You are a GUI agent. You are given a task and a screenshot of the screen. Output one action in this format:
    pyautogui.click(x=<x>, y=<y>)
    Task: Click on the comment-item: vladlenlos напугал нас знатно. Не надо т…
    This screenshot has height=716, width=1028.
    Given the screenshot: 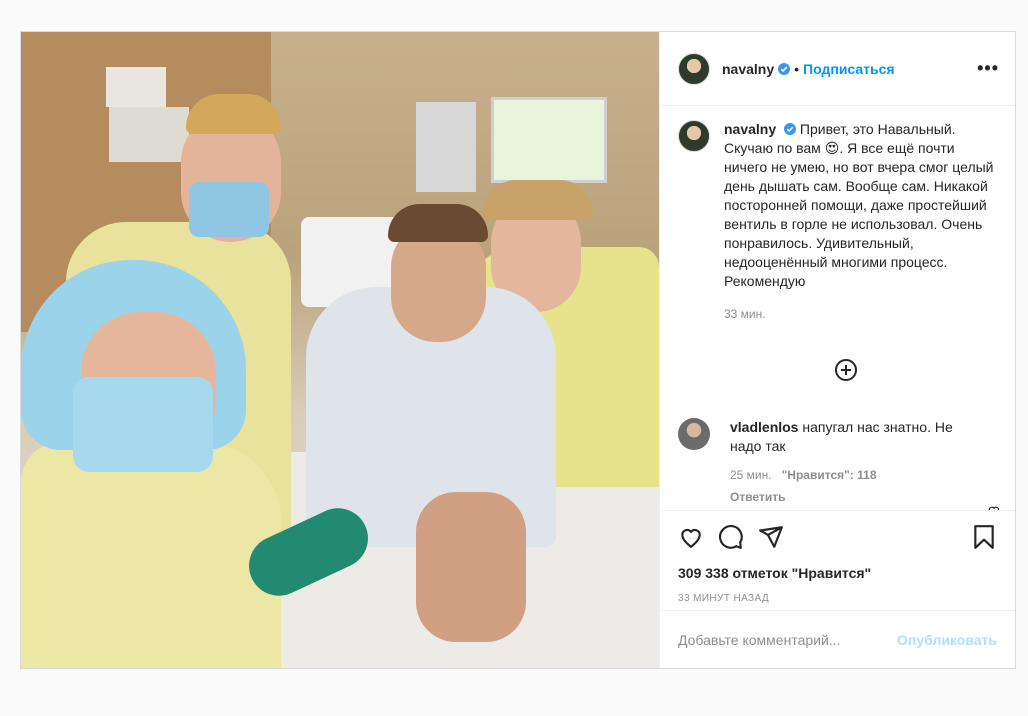 What is the action you would take?
    pyautogui.click(x=833, y=462)
    